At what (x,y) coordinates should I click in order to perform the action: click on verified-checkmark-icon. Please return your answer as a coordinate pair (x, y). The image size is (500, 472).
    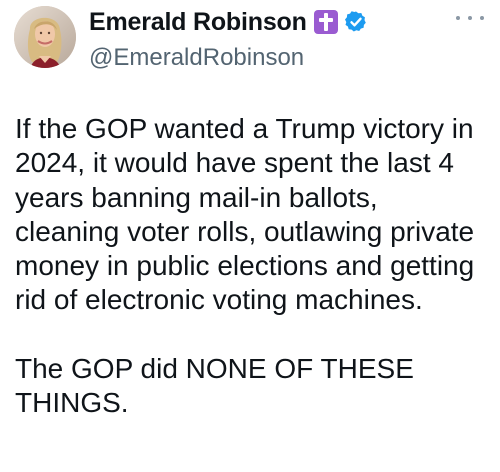
    Looking at the image, I should click on (355, 21).